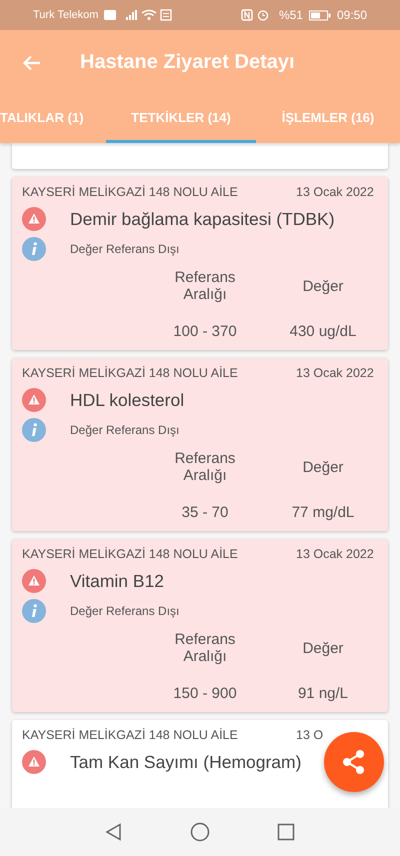  What do you see at coordinates (114, 832) in the screenshot?
I see `back-icon` at bounding box center [114, 832].